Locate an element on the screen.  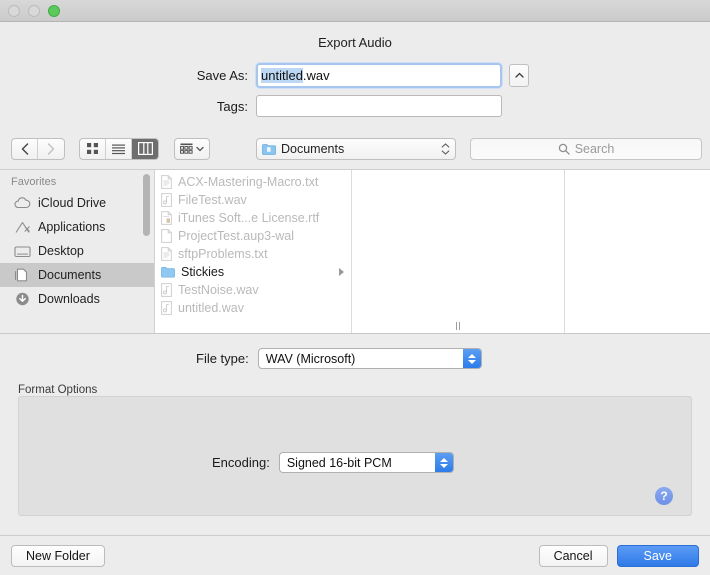
grid-icon is located at coordinates (92, 148).